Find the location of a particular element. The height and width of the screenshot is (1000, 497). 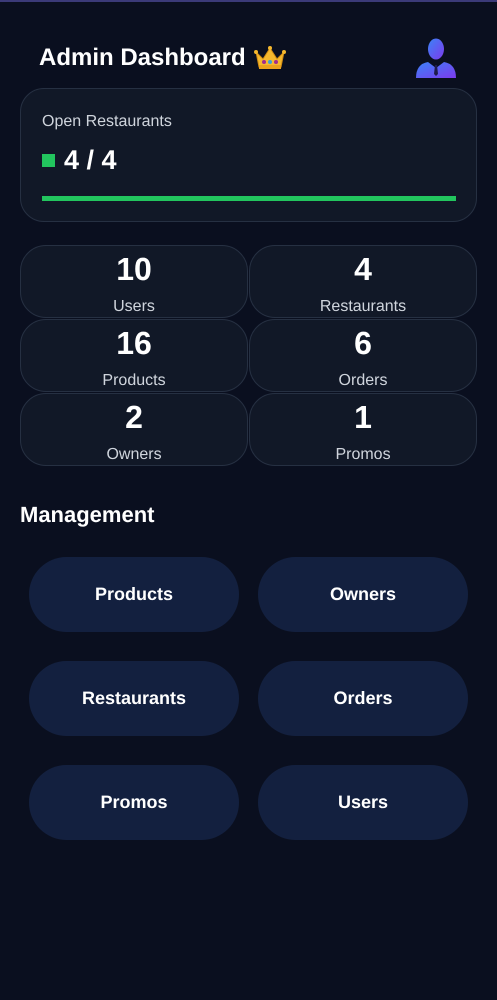

stat-label: Products is located at coordinates (134, 381).